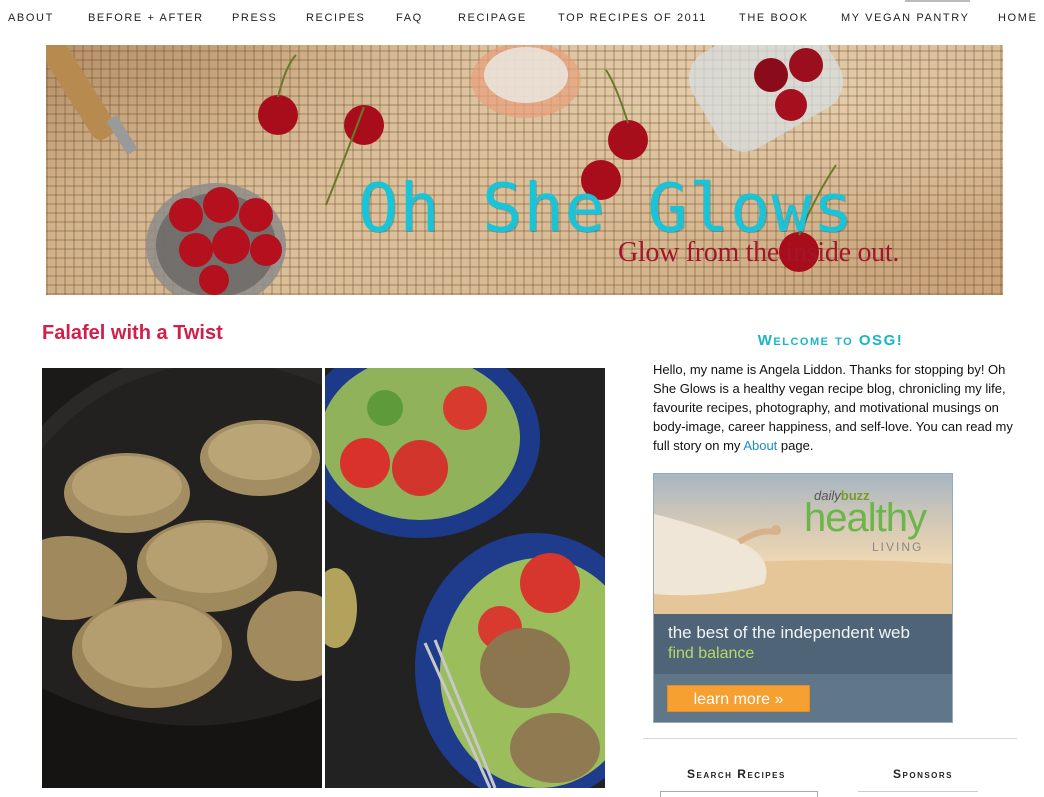 The image size is (1044, 797). What do you see at coordinates (865, 518) in the screenshot?
I see `ad-brand-healthy: healthy` at bounding box center [865, 518].